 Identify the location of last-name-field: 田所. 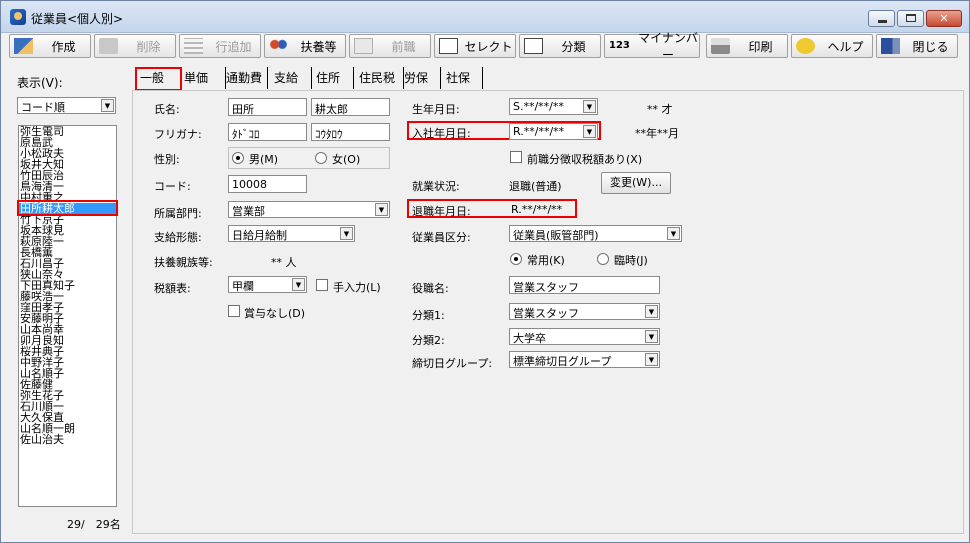
(267, 107).